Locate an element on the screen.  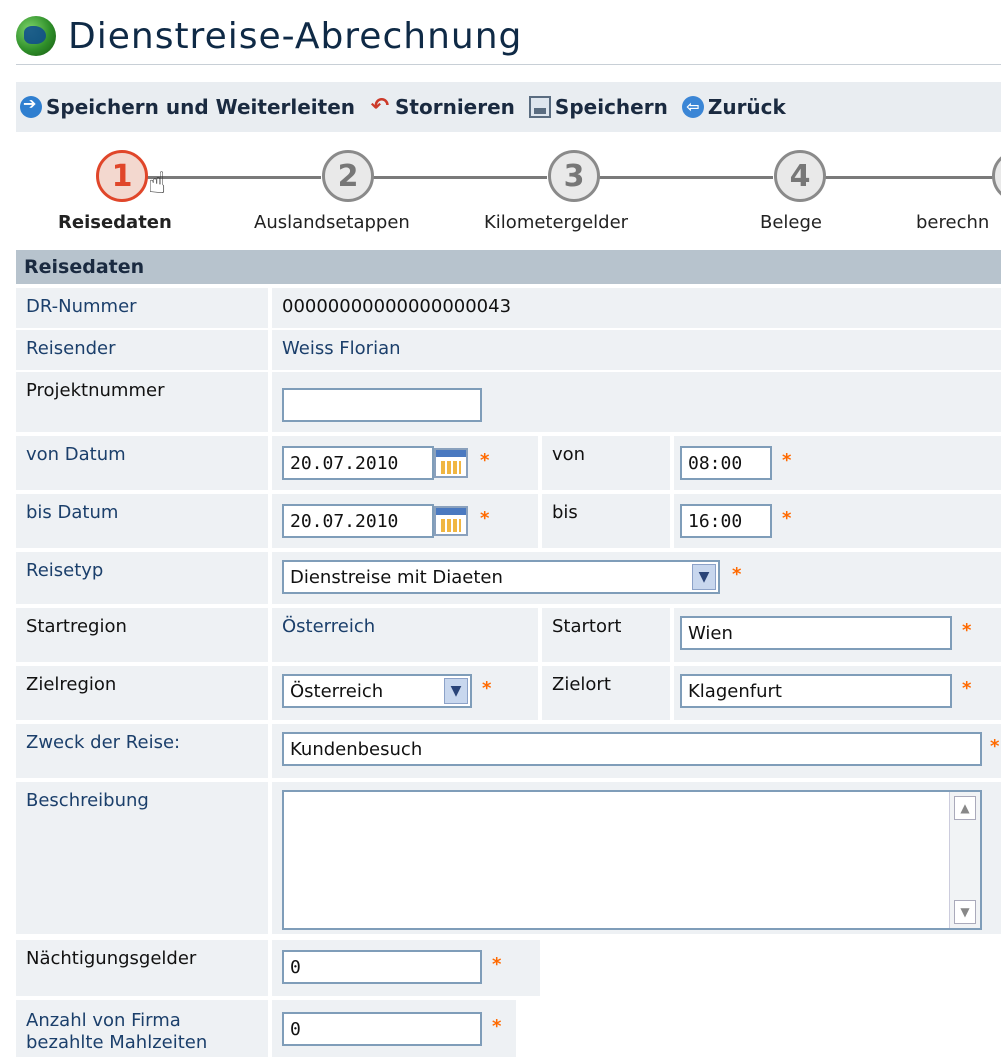
project-label: Projektnummer is located at coordinates (142, 402).